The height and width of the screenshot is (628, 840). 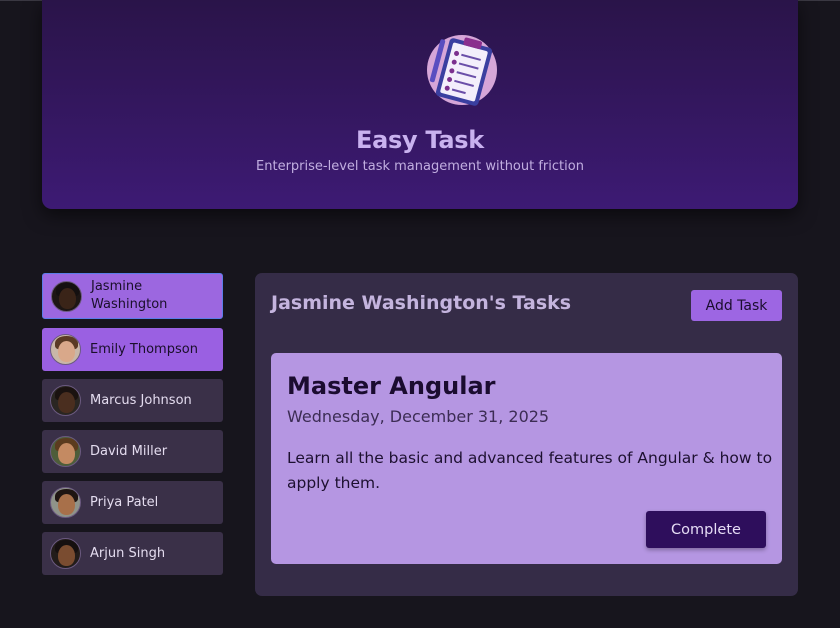 I want to click on user-name: David Miller, so click(x=129, y=451).